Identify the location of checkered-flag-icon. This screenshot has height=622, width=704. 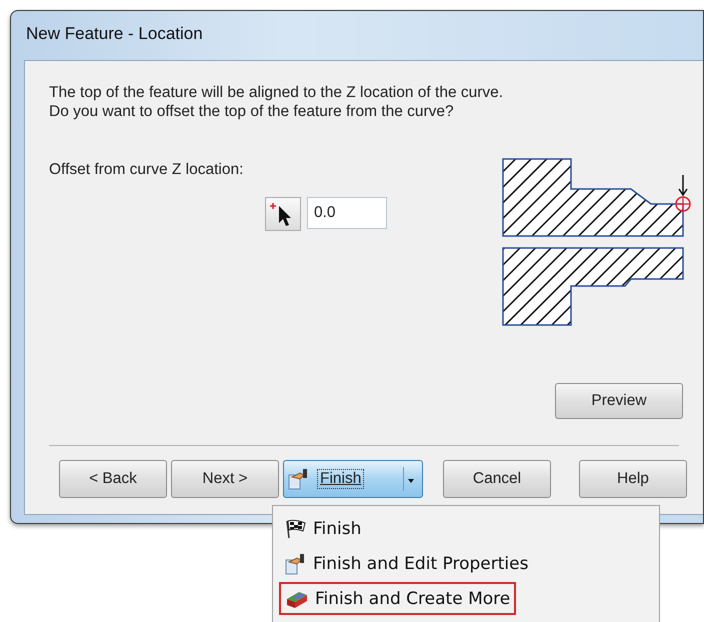
(296, 528).